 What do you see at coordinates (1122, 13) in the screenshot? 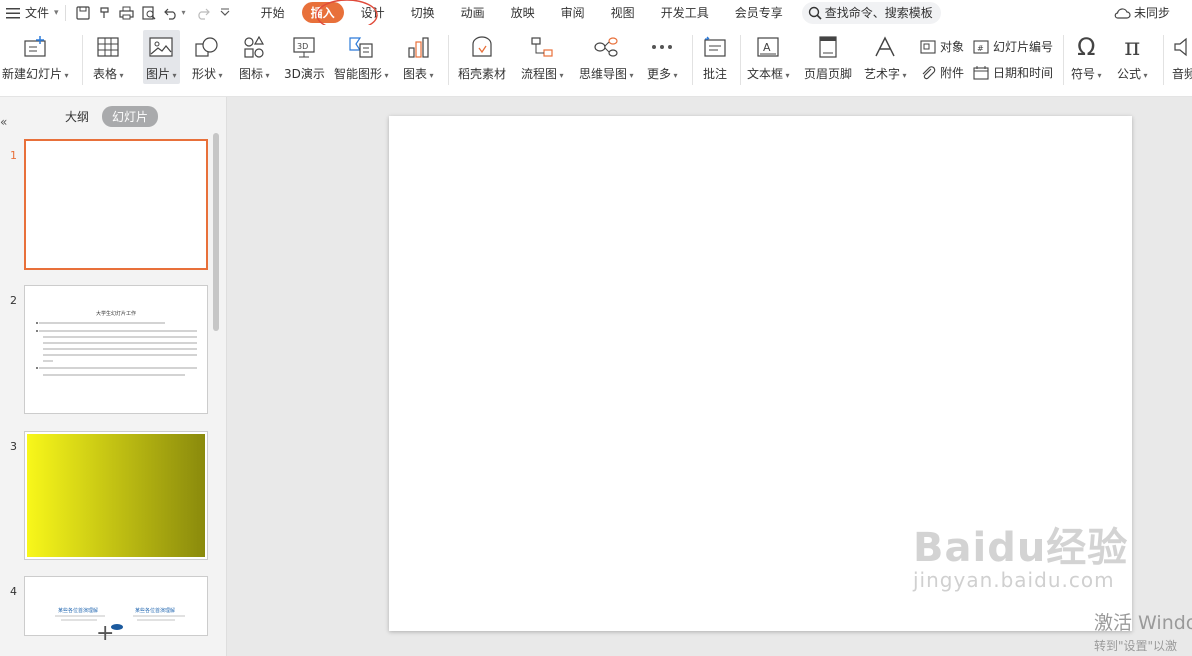
I see `cloud-sync-icon` at bounding box center [1122, 13].